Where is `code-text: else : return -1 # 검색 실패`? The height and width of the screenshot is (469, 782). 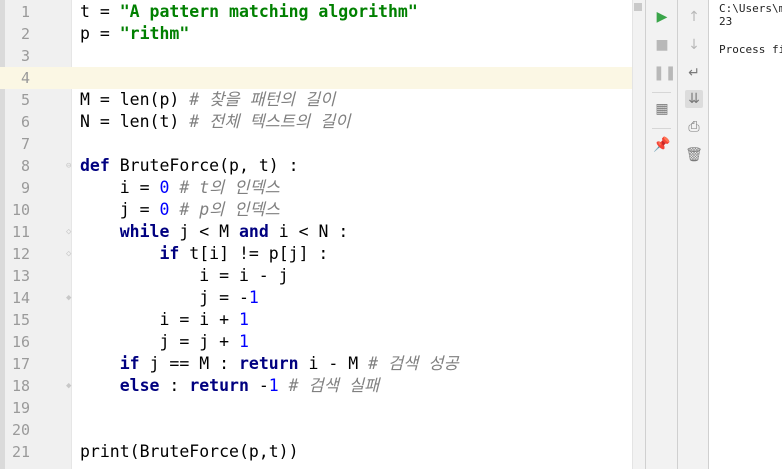 code-text: else : return -1 # 검색 실패 is located at coordinates (249, 385).